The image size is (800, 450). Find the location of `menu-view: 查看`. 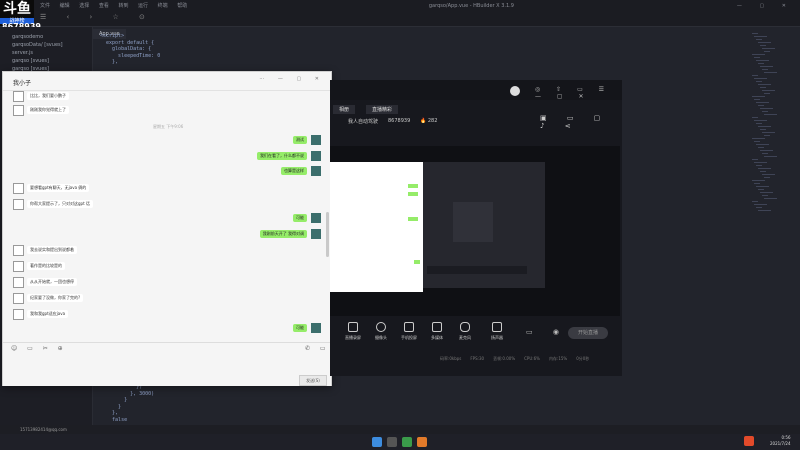

menu-view: 查看 is located at coordinates (104, 6).